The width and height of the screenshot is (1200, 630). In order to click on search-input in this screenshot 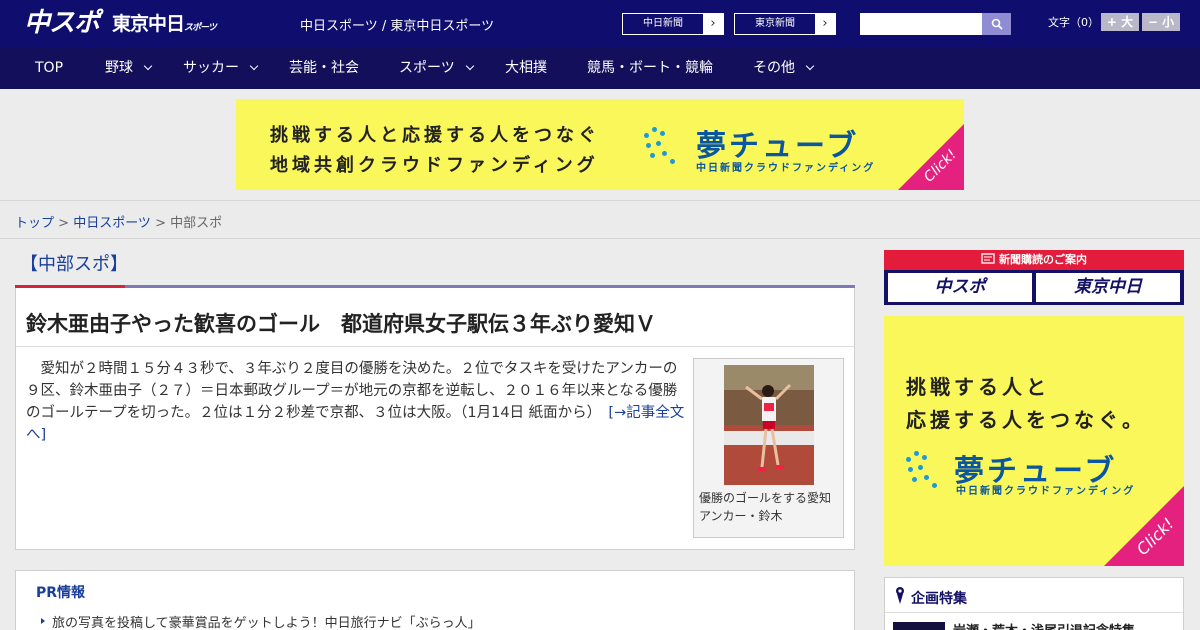, I will do `click(921, 24)`.